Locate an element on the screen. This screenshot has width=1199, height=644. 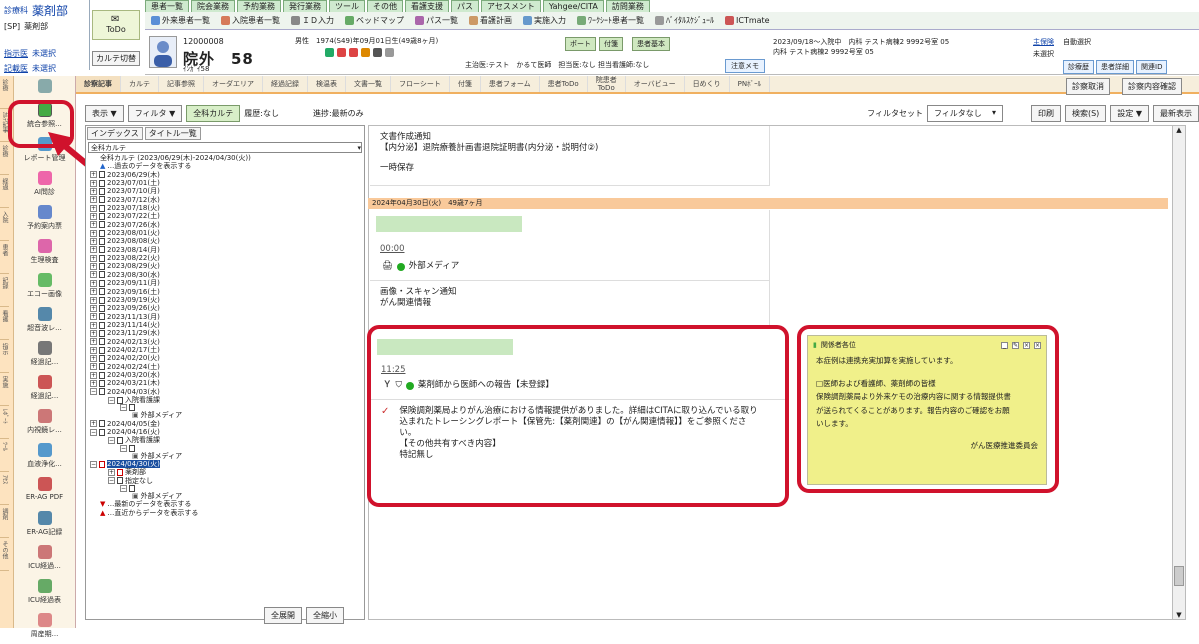
id-input-button: ＩＤ入力 is located at coordinates (312, 20).